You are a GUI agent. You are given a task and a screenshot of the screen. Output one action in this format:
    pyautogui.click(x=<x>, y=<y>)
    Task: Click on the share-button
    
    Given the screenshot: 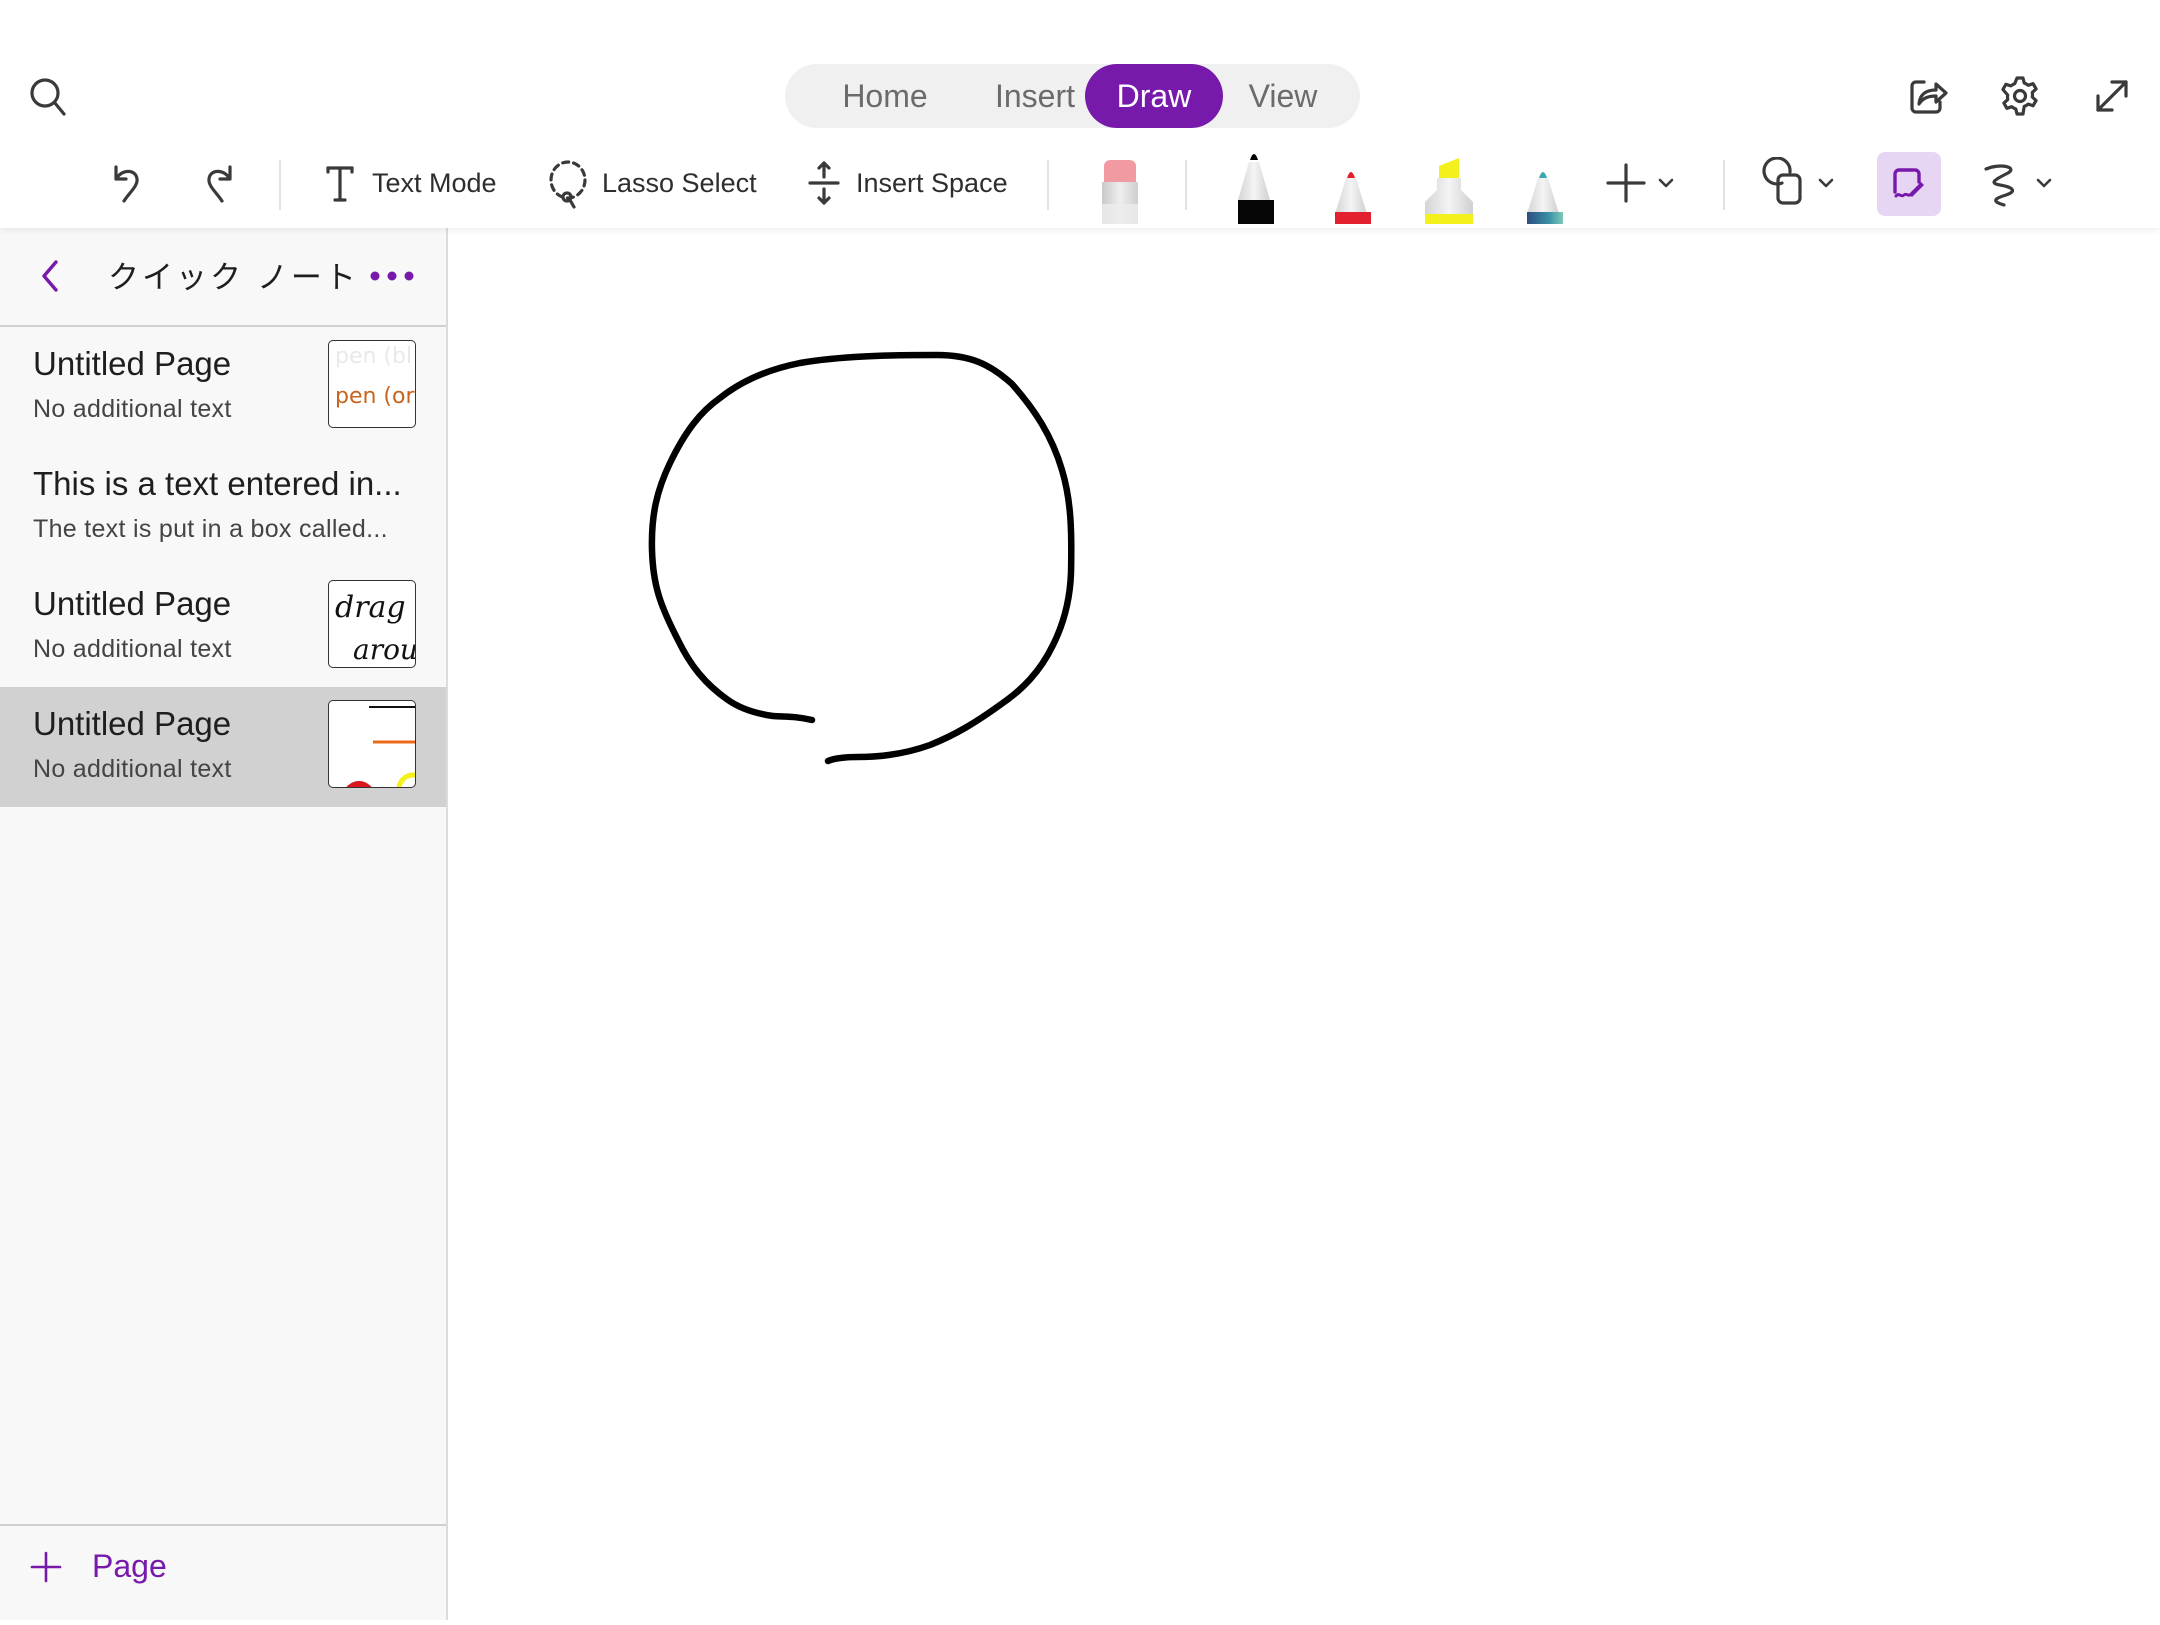 What is the action you would take?
    pyautogui.click(x=1928, y=96)
    